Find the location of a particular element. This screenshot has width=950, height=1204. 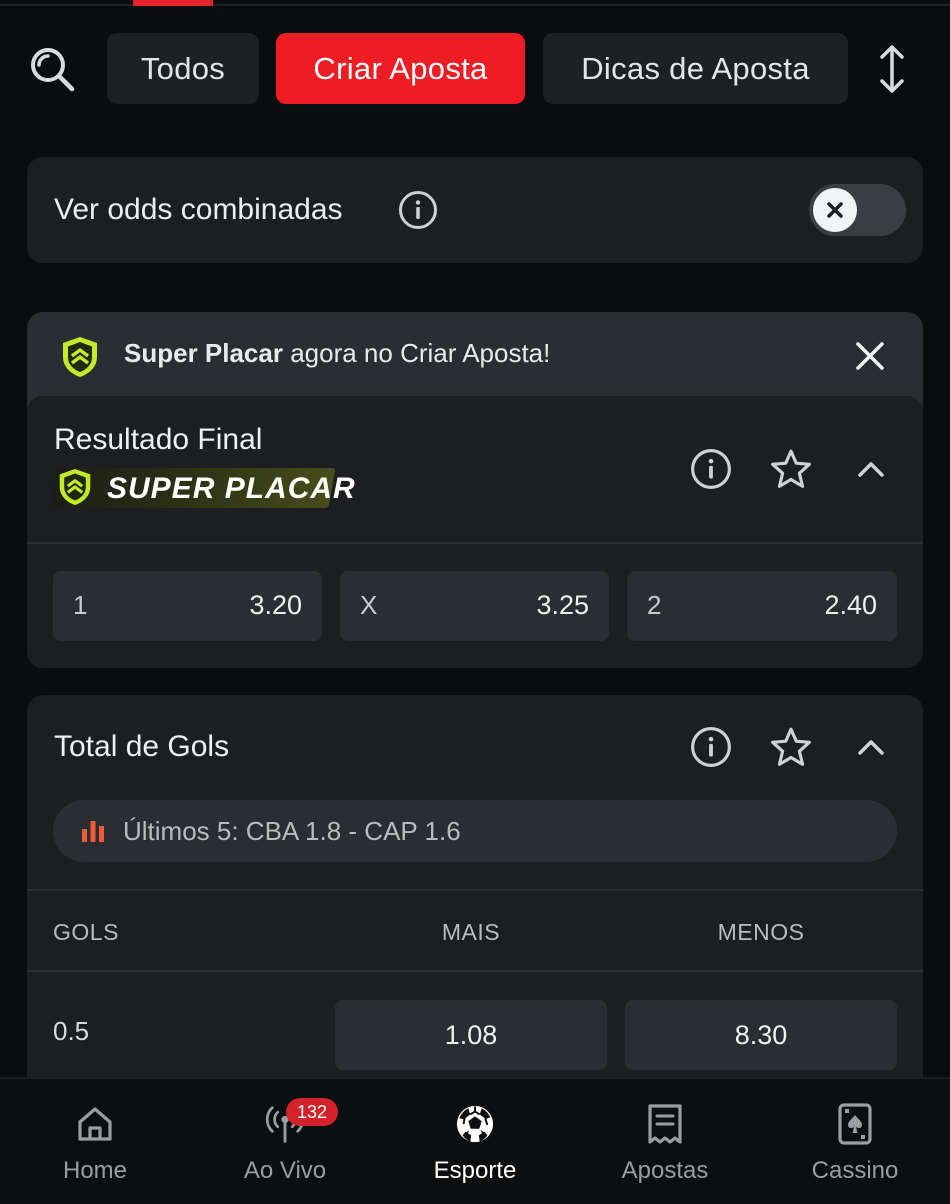

toggle-knob is located at coordinates (835, 210).